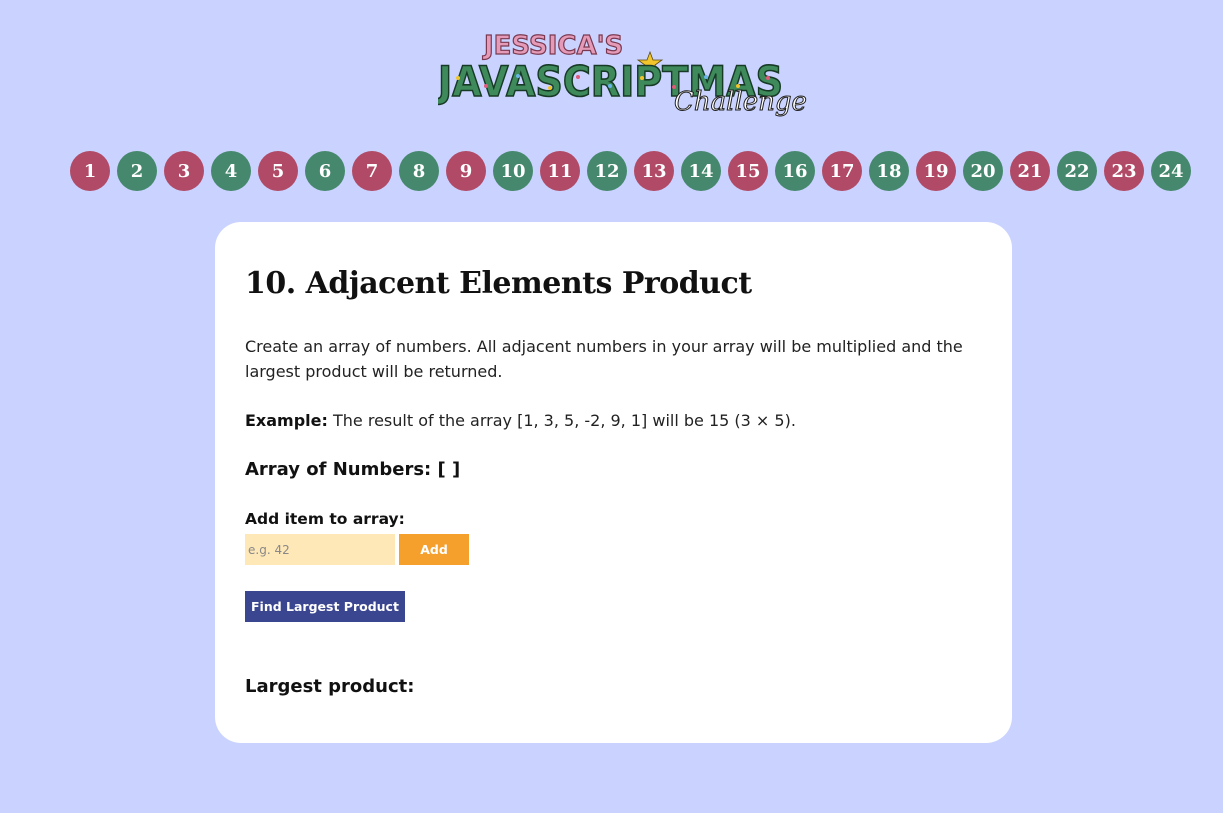  I want to click on day-link-10: 10, so click(513, 171).